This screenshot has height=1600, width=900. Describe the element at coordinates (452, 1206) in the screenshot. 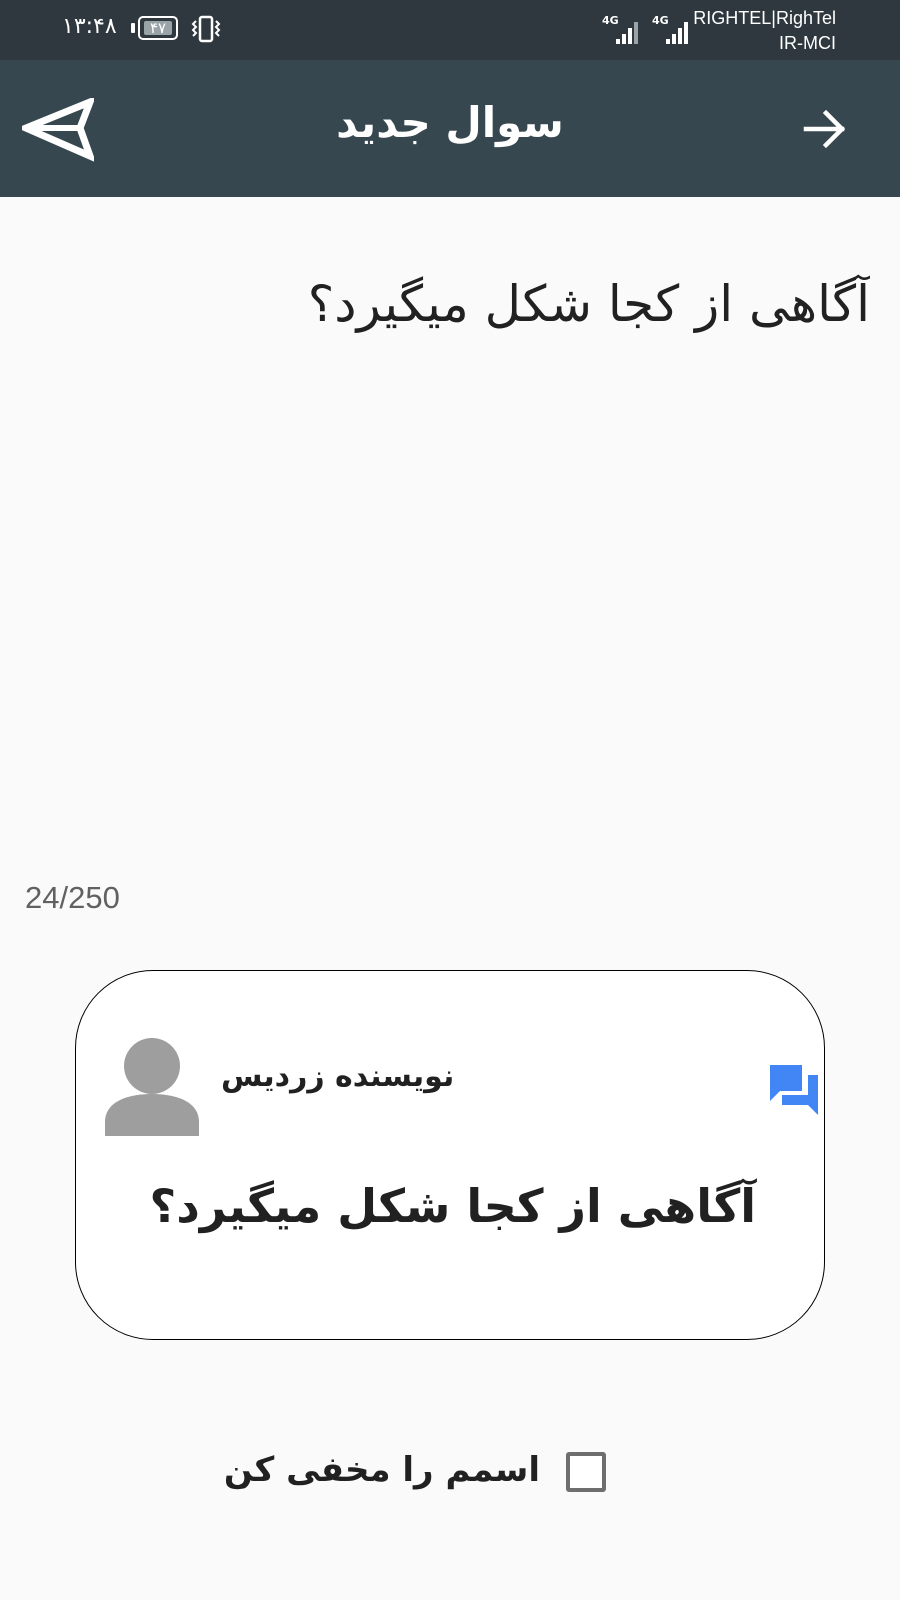

I see `card-question-text: آگاهی از کجا شکل میگیرد؟` at that location.